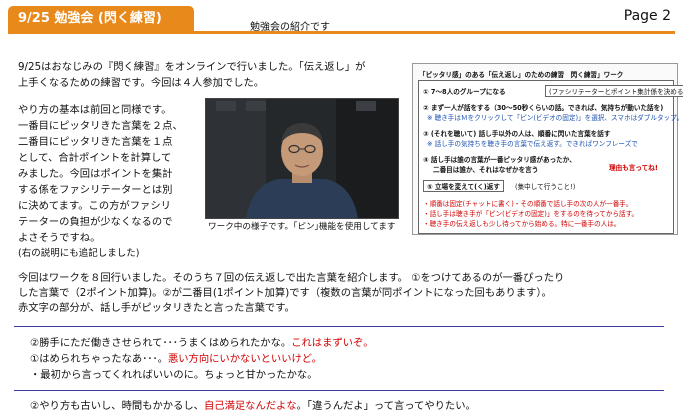  Describe the element at coordinates (192, 67) in the screenshot. I see `intro-line-1: 9/25はおなじみの『閃く練習』をオンラインで行いました。「伝え返し」が` at that location.